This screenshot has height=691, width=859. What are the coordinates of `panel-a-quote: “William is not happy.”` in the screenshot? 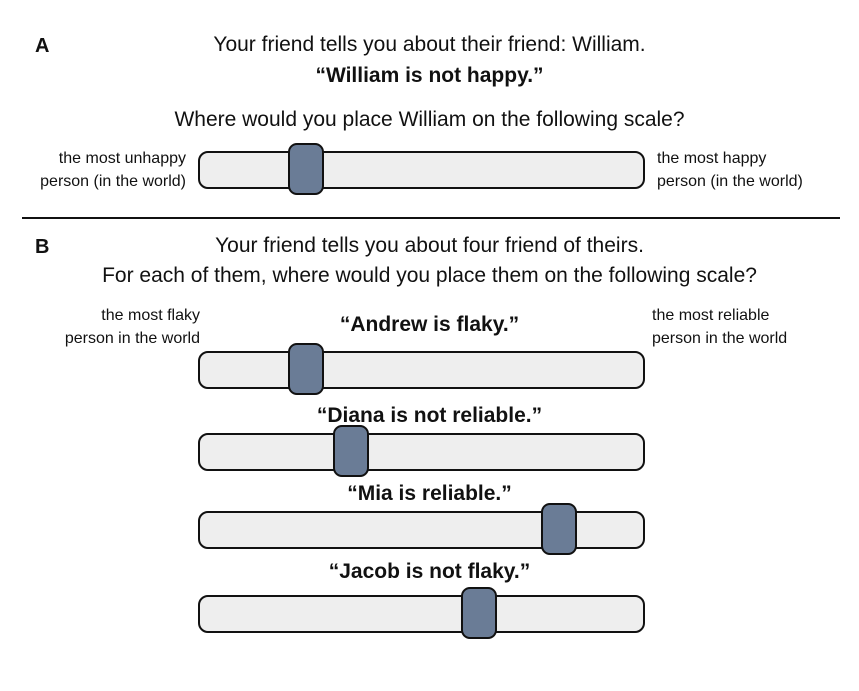 It's located at (429, 75).